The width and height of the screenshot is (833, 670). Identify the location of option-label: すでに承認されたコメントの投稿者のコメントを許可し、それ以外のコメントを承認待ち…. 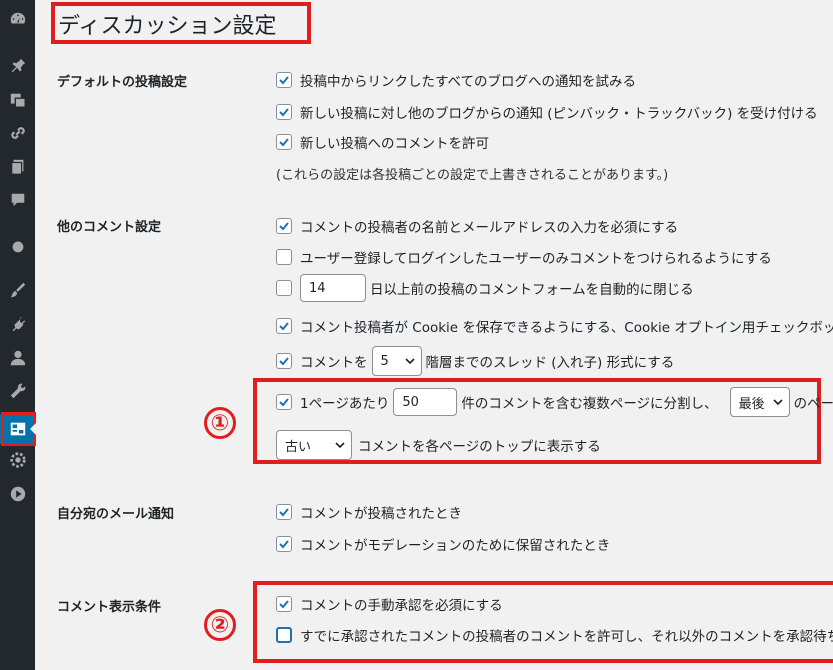
(566, 637).